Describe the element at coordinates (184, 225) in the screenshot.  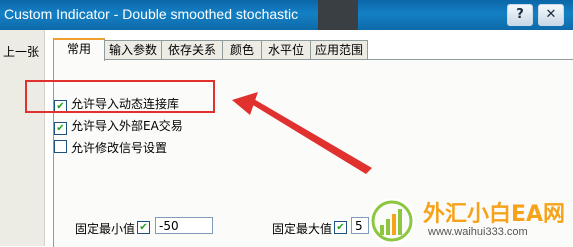
I see `fixed-min-input: -50` at that location.